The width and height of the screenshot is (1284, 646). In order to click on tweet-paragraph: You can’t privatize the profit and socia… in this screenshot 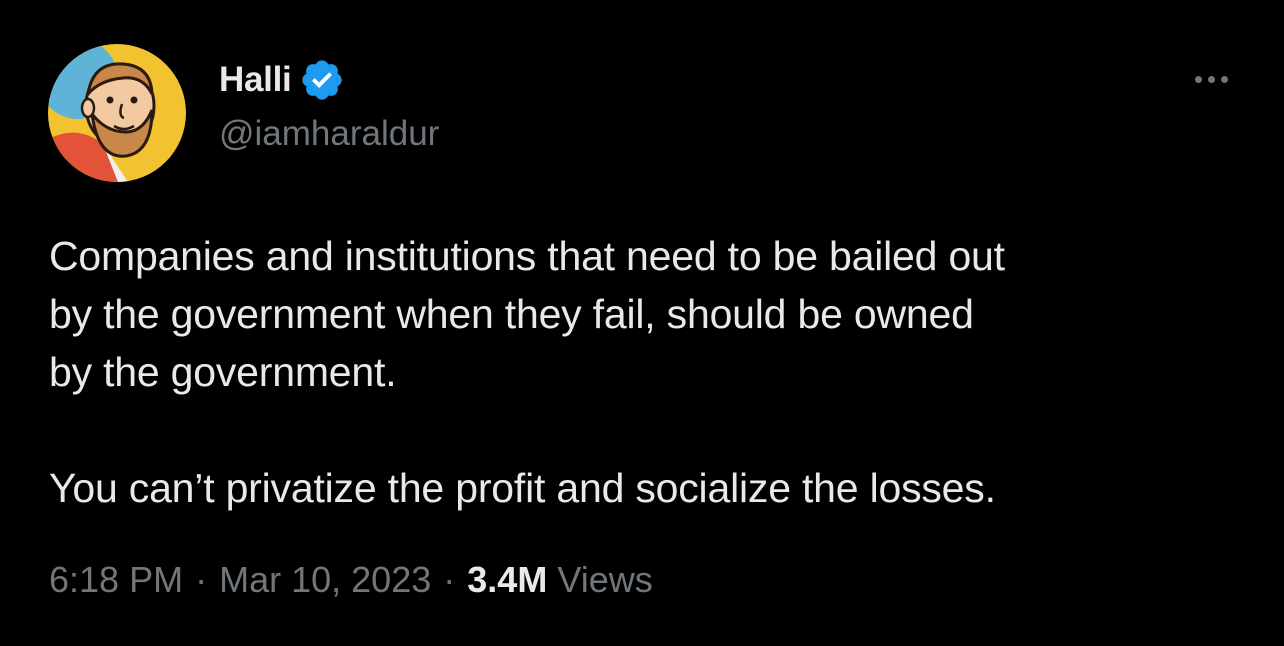, I will do `click(522, 488)`.